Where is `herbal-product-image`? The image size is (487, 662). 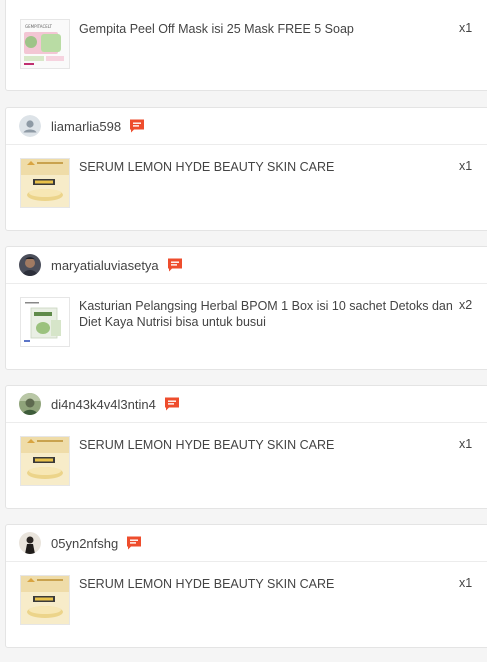
herbal-product-image is located at coordinates (45, 322).